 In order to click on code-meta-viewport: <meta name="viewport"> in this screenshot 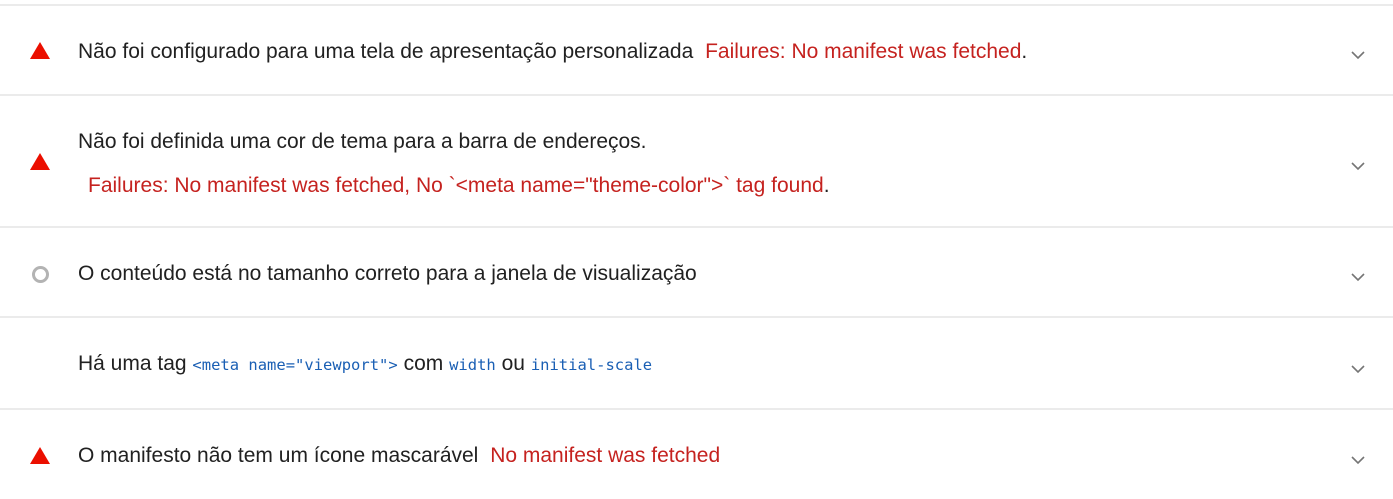, I will do `click(295, 365)`.